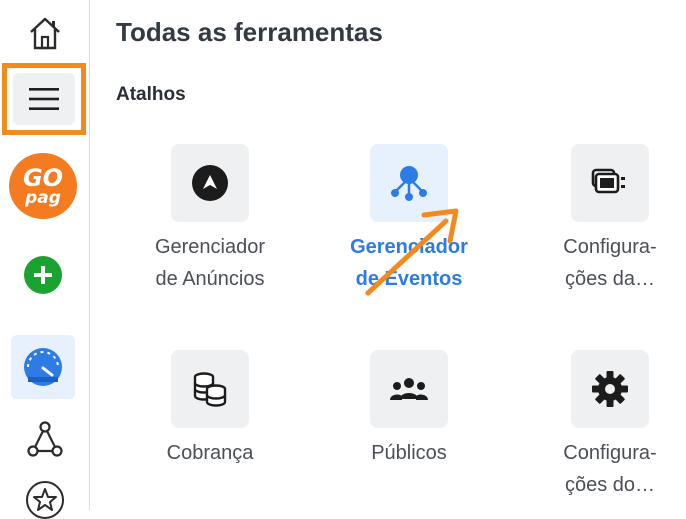 This screenshot has height=519, width=686. Describe the element at coordinates (42, 198) in the screenshot. I see `gopag-logo-bottom: pag` at that location.